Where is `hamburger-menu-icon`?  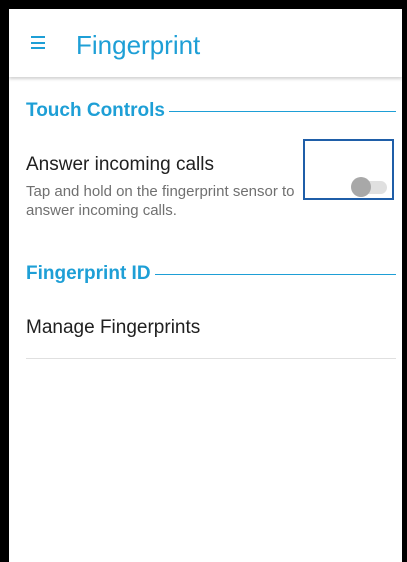
hamburger-menu-icon is located at coordinates (38, 42).